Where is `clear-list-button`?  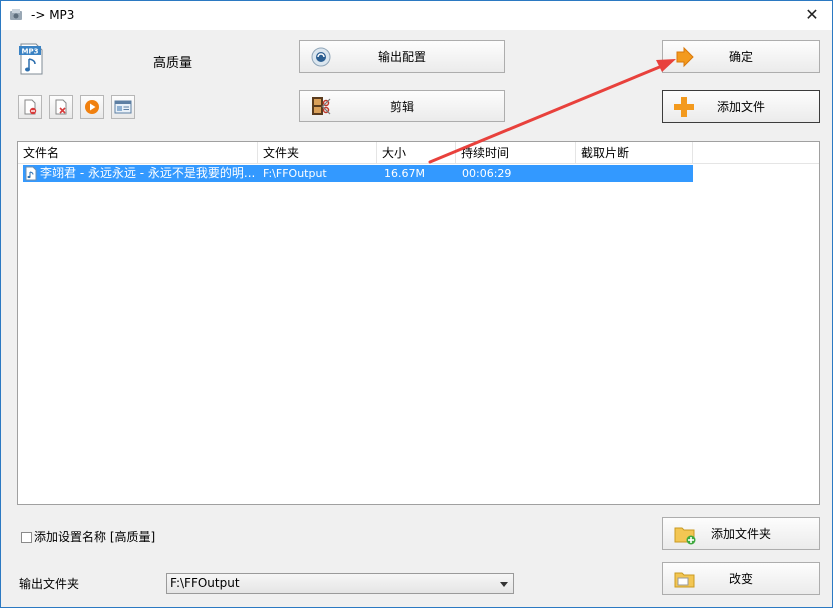 clear-list-button is located at coordinates (61, 107).